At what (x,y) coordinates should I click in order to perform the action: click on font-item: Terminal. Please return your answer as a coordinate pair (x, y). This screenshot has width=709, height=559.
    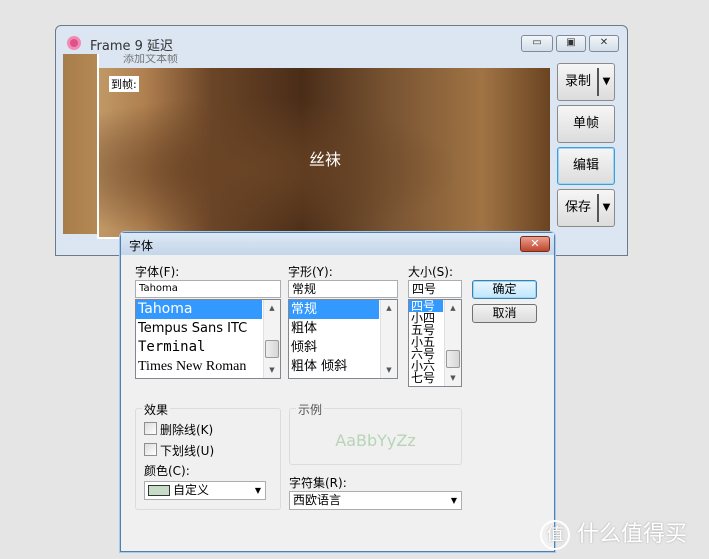
    Looking at the image, I should click on (208, 347).